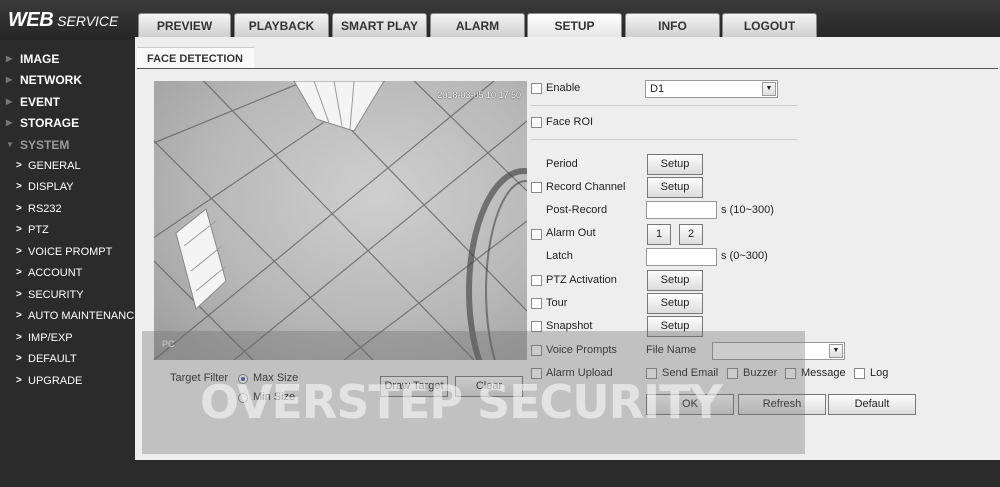 The height and width of the screenshot is (487, 1000). Describe the element at coordinates (559, 256) in the screenshot. I see `latch-label: Latch` at that location.